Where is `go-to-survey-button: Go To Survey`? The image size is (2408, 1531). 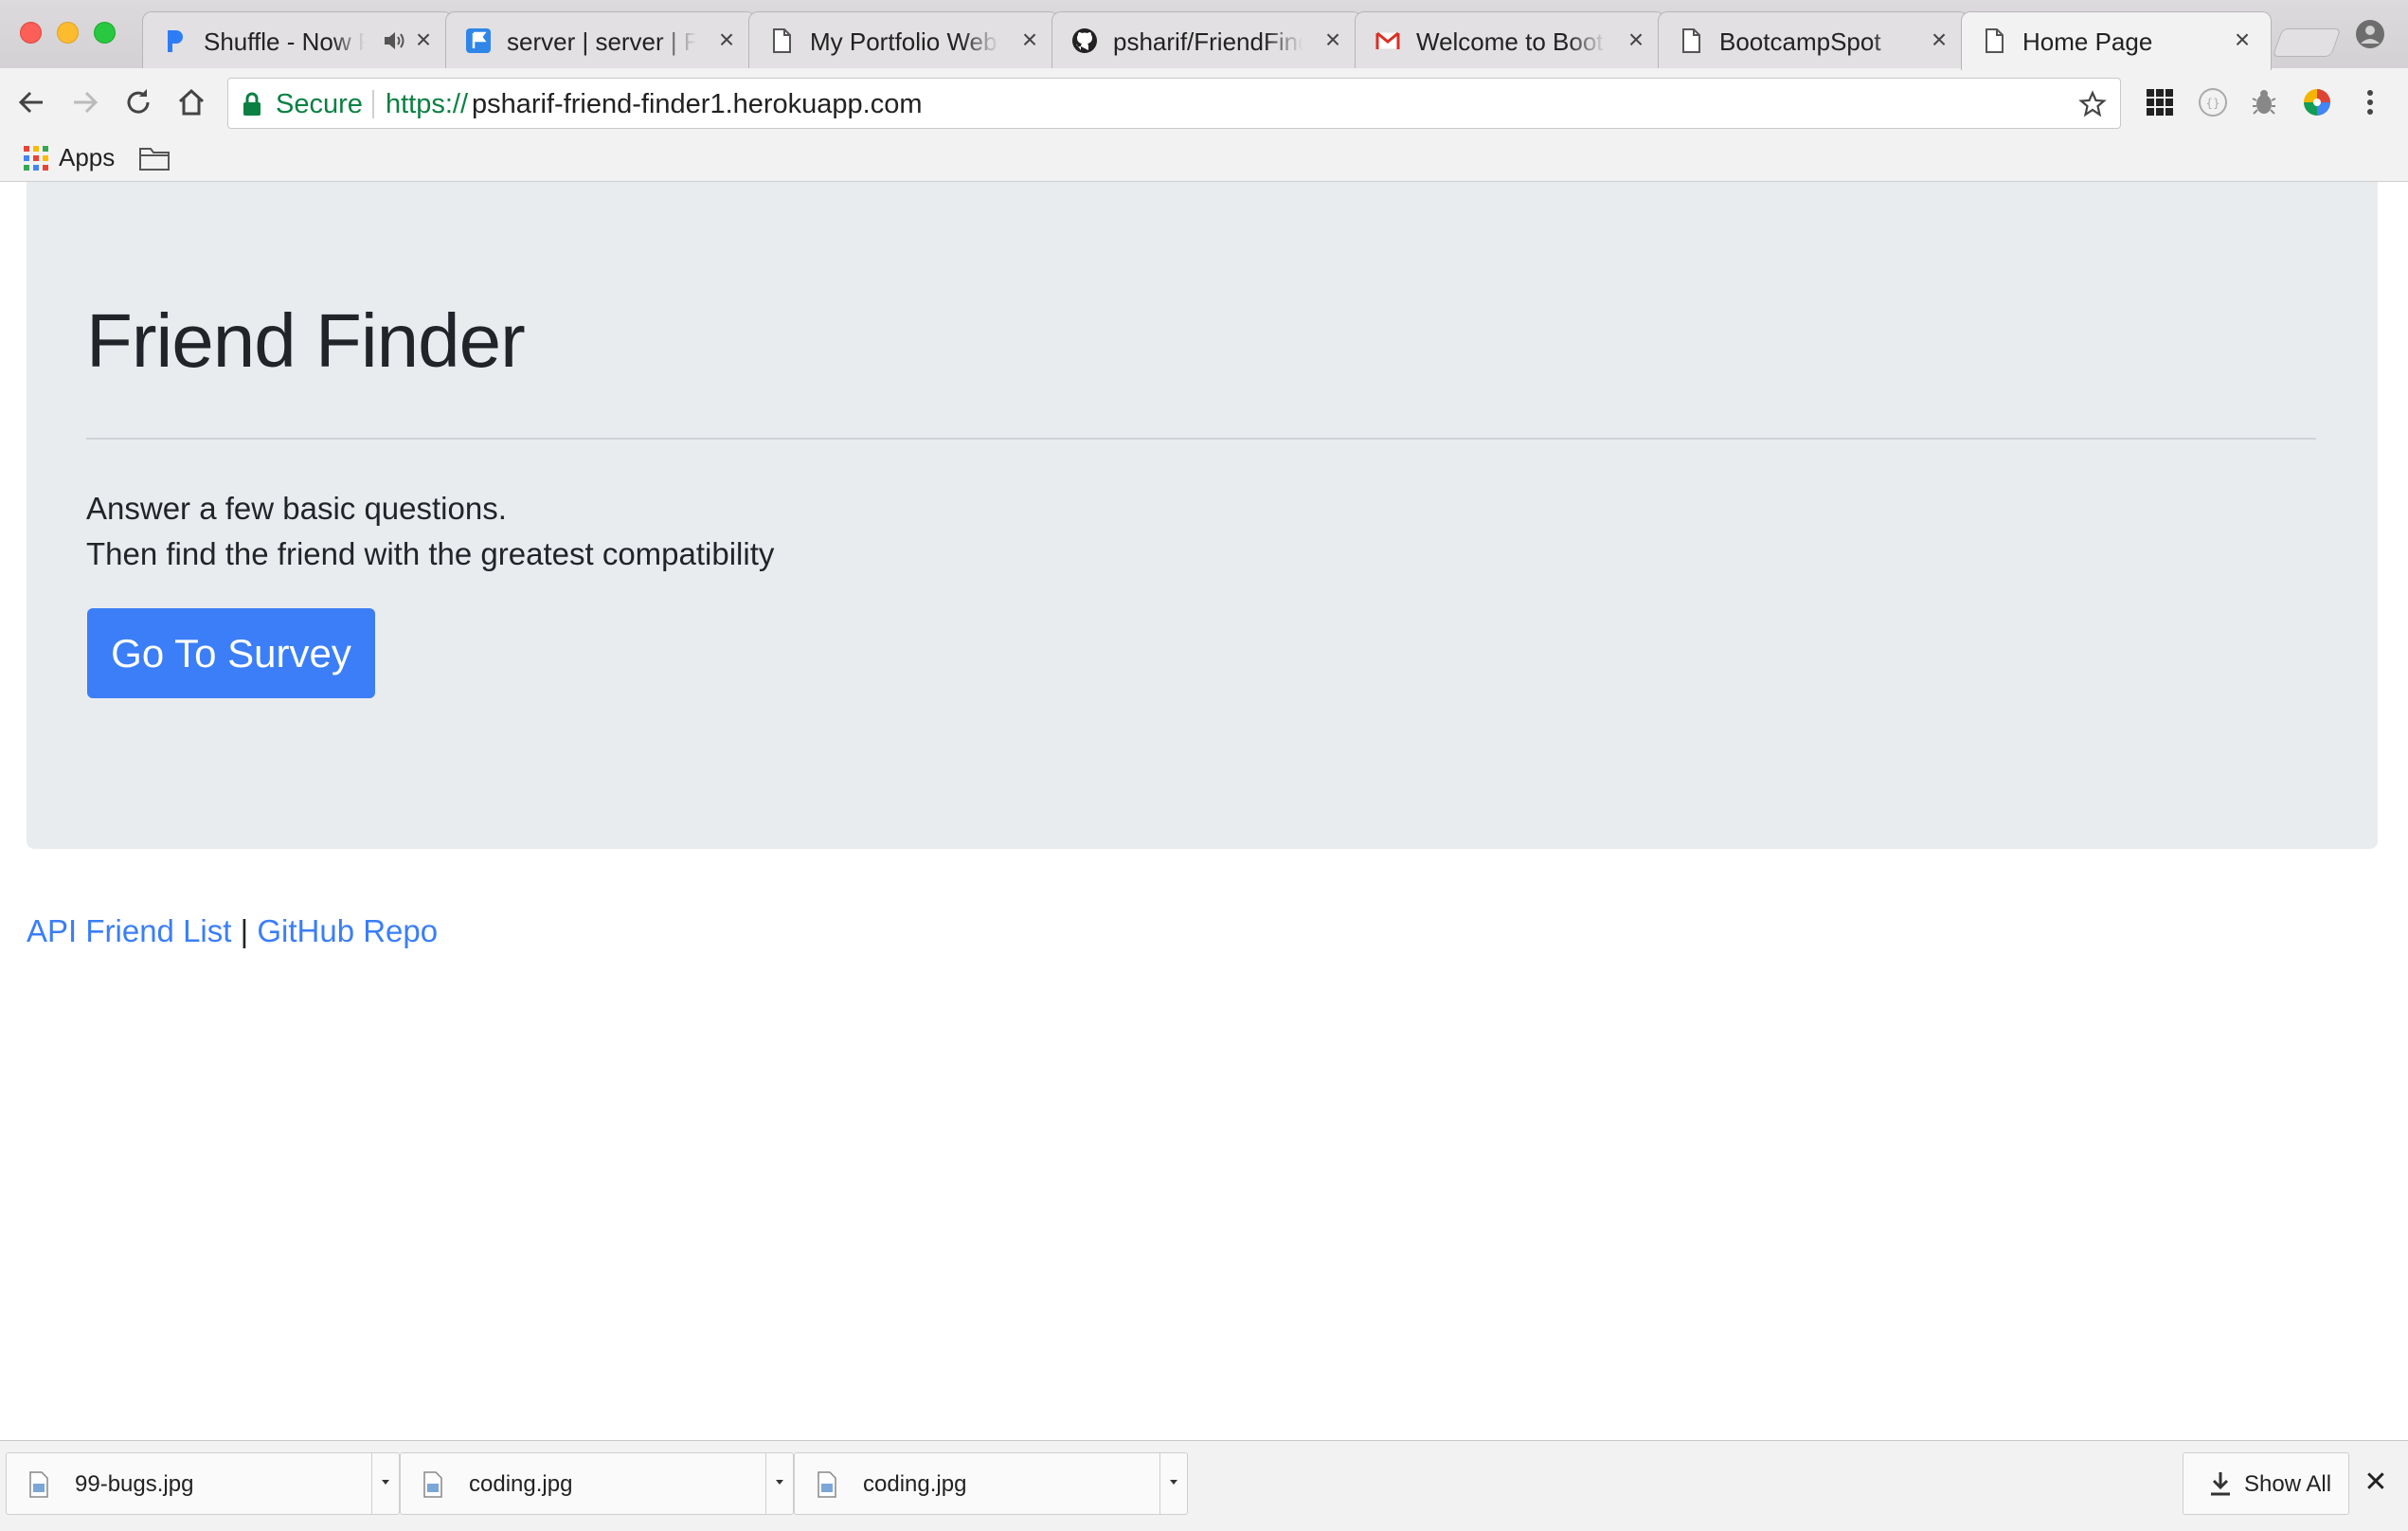 go-to-survey-button: Go To Survey is located at coordinates (231, 653).